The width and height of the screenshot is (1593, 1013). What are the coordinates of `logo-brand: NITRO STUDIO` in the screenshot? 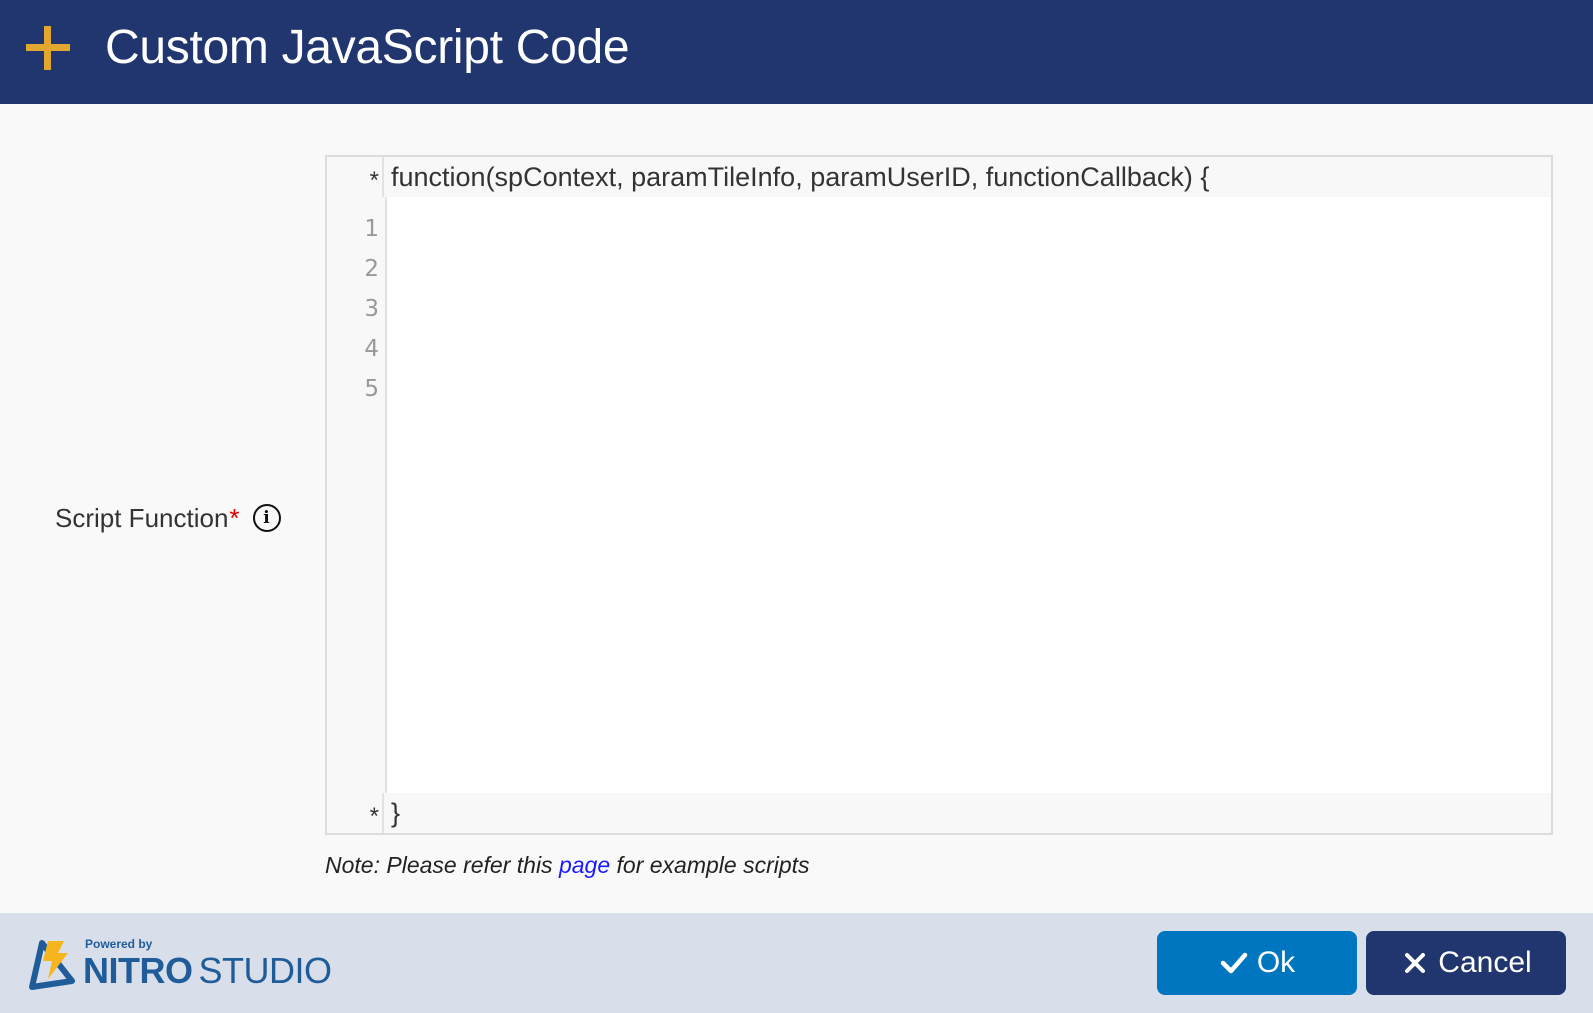 It's located at (207, 971).